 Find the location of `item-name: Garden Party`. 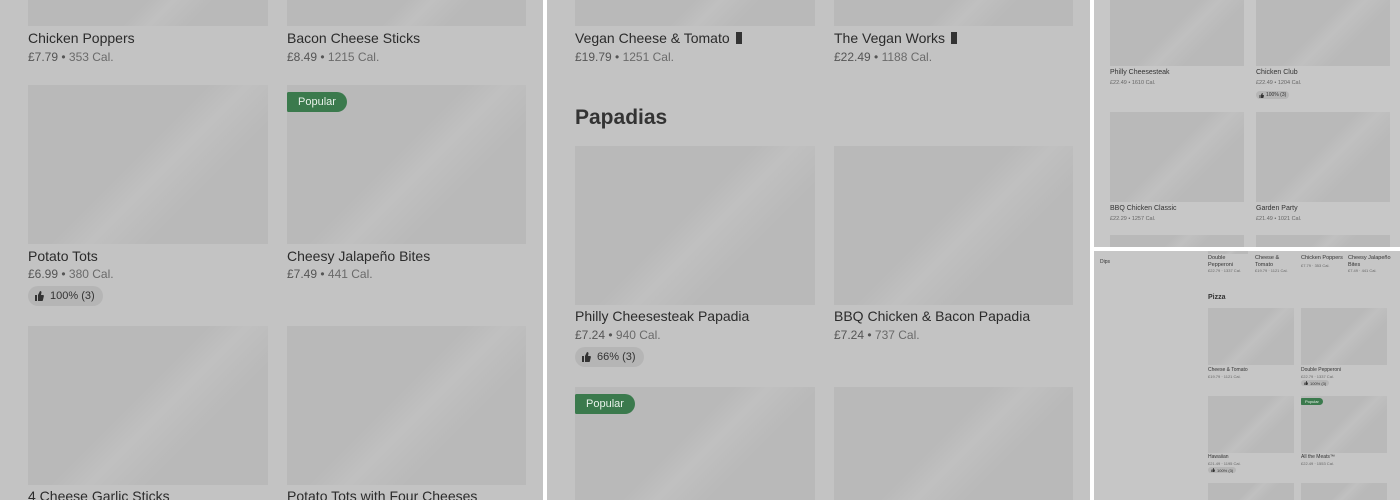

item-name: Garden Party is located at coordinates (1277, 208).